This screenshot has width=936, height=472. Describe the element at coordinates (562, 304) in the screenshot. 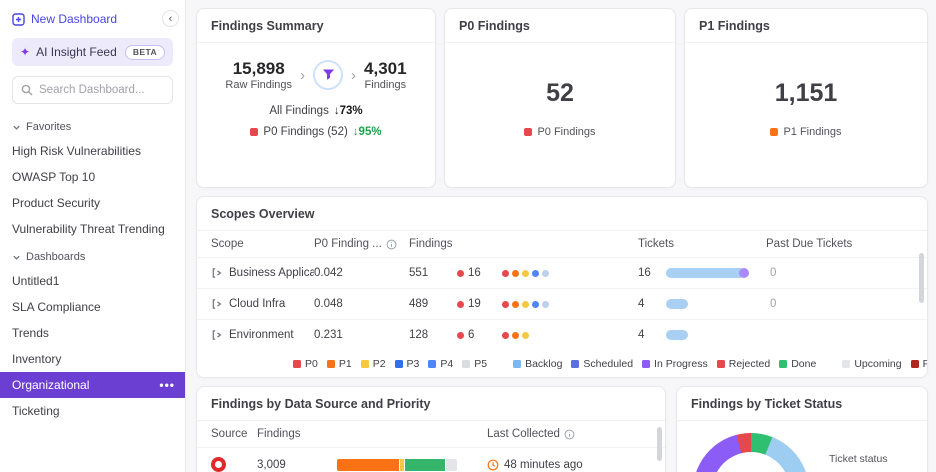

I see `scope-row: Cloud Infra 0.048 489 19 4 0` at that location.